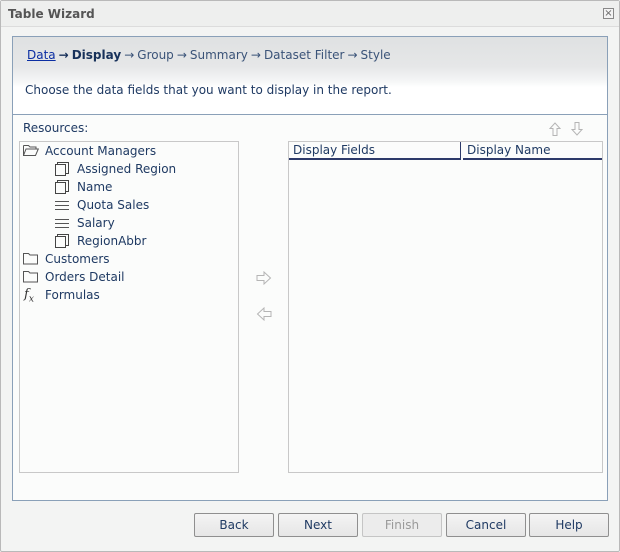  What do you see at coordinates (101, 151) in the screenshot?
I see `tree-node-label: Account Managers` at bounding box center [101, 151].